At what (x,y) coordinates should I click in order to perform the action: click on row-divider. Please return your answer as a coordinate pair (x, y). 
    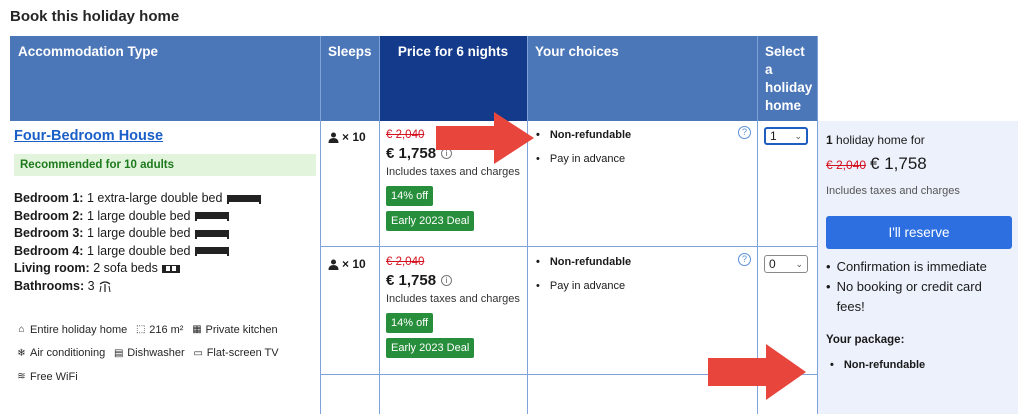
    Looking at the image, I should click on (569, 246).